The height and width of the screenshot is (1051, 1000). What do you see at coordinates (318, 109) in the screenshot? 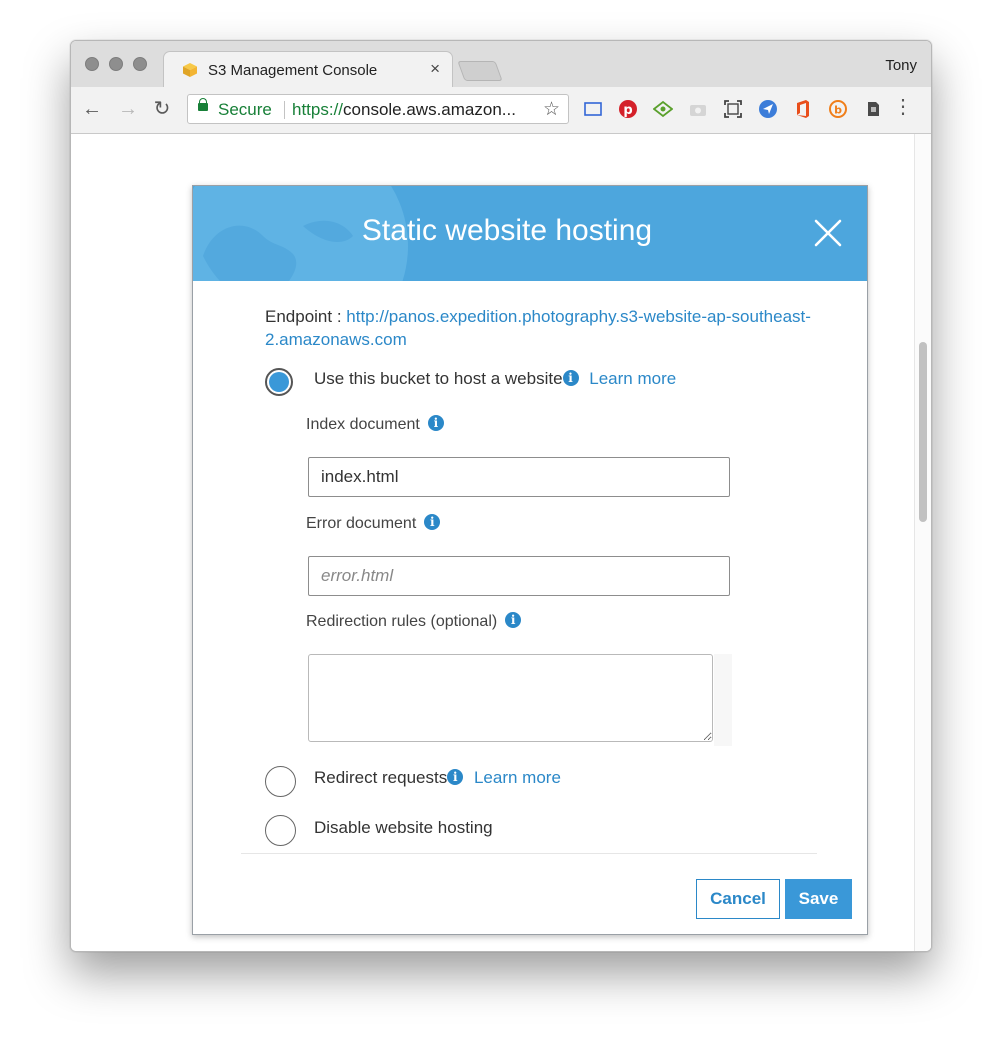
I see `url-scheme: https://` at bounding box center [318, 109].